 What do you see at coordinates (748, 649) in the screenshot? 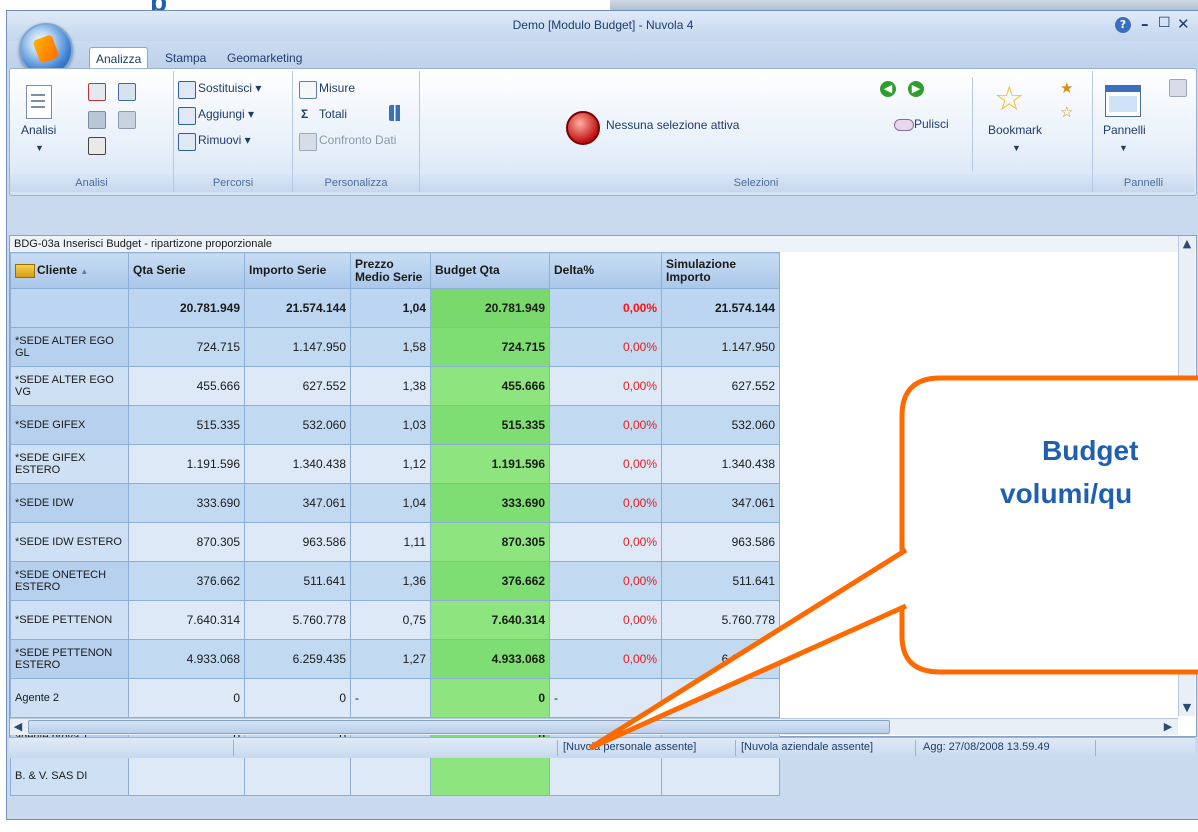
I see `callout-pointer` at bounding box center [748, 649].